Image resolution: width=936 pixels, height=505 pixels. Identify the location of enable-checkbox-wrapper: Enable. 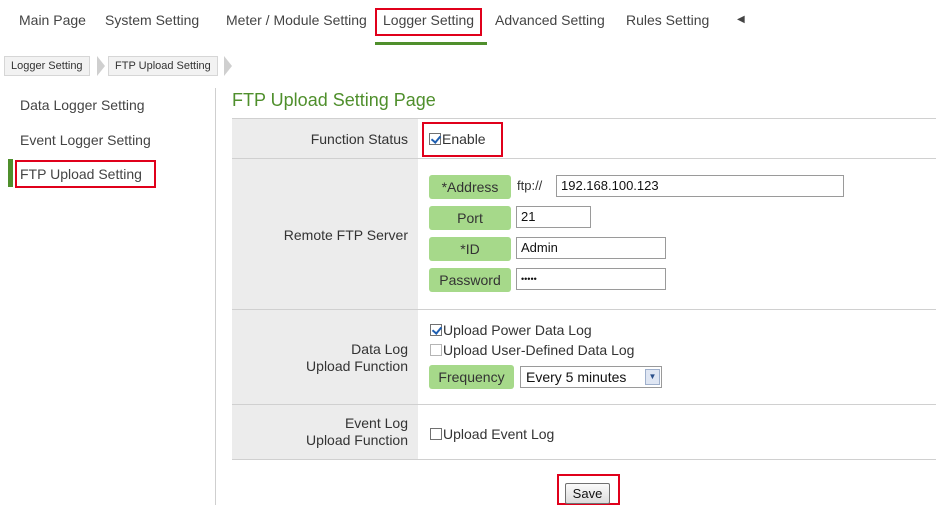
(457, 139).